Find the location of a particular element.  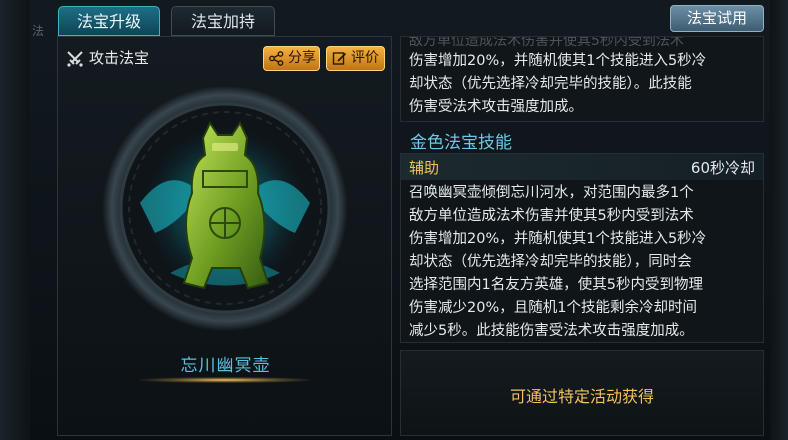

treasure-type-label: 攻击法宝 is located at coordinates (119, 58).